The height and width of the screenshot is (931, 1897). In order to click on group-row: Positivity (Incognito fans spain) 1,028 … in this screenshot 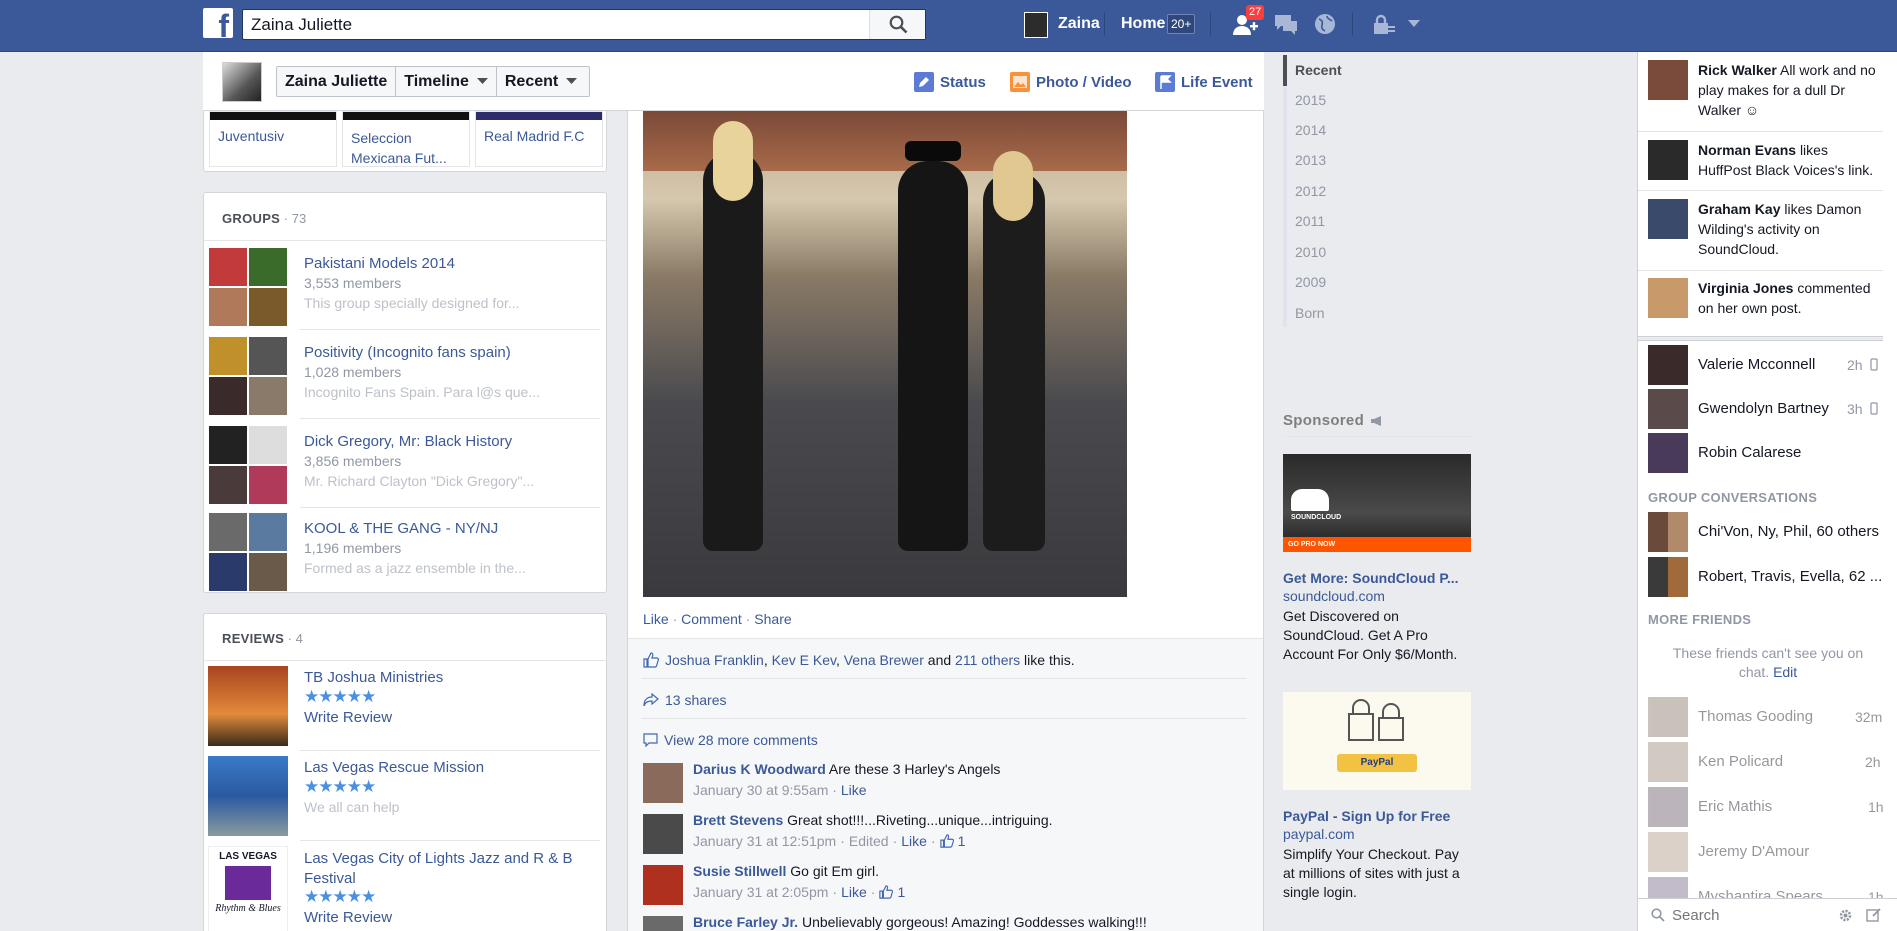, I will do `click(405, 376)`.